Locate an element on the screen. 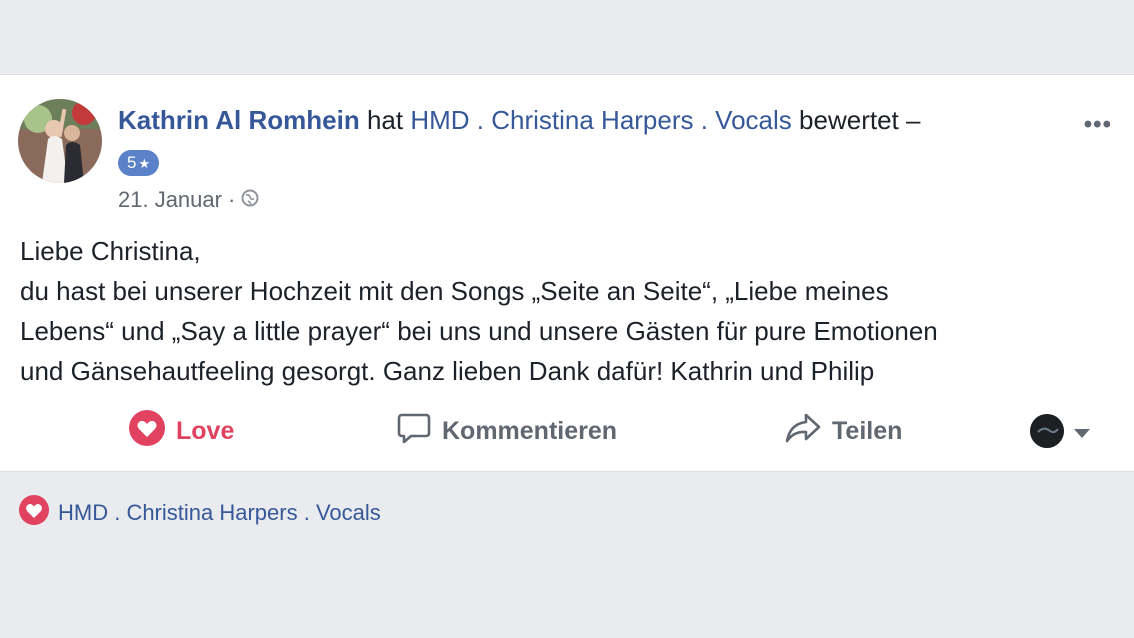 The height and width of the screenshot is (638, 1134). comment-icon is located at coordinates (414, 431).